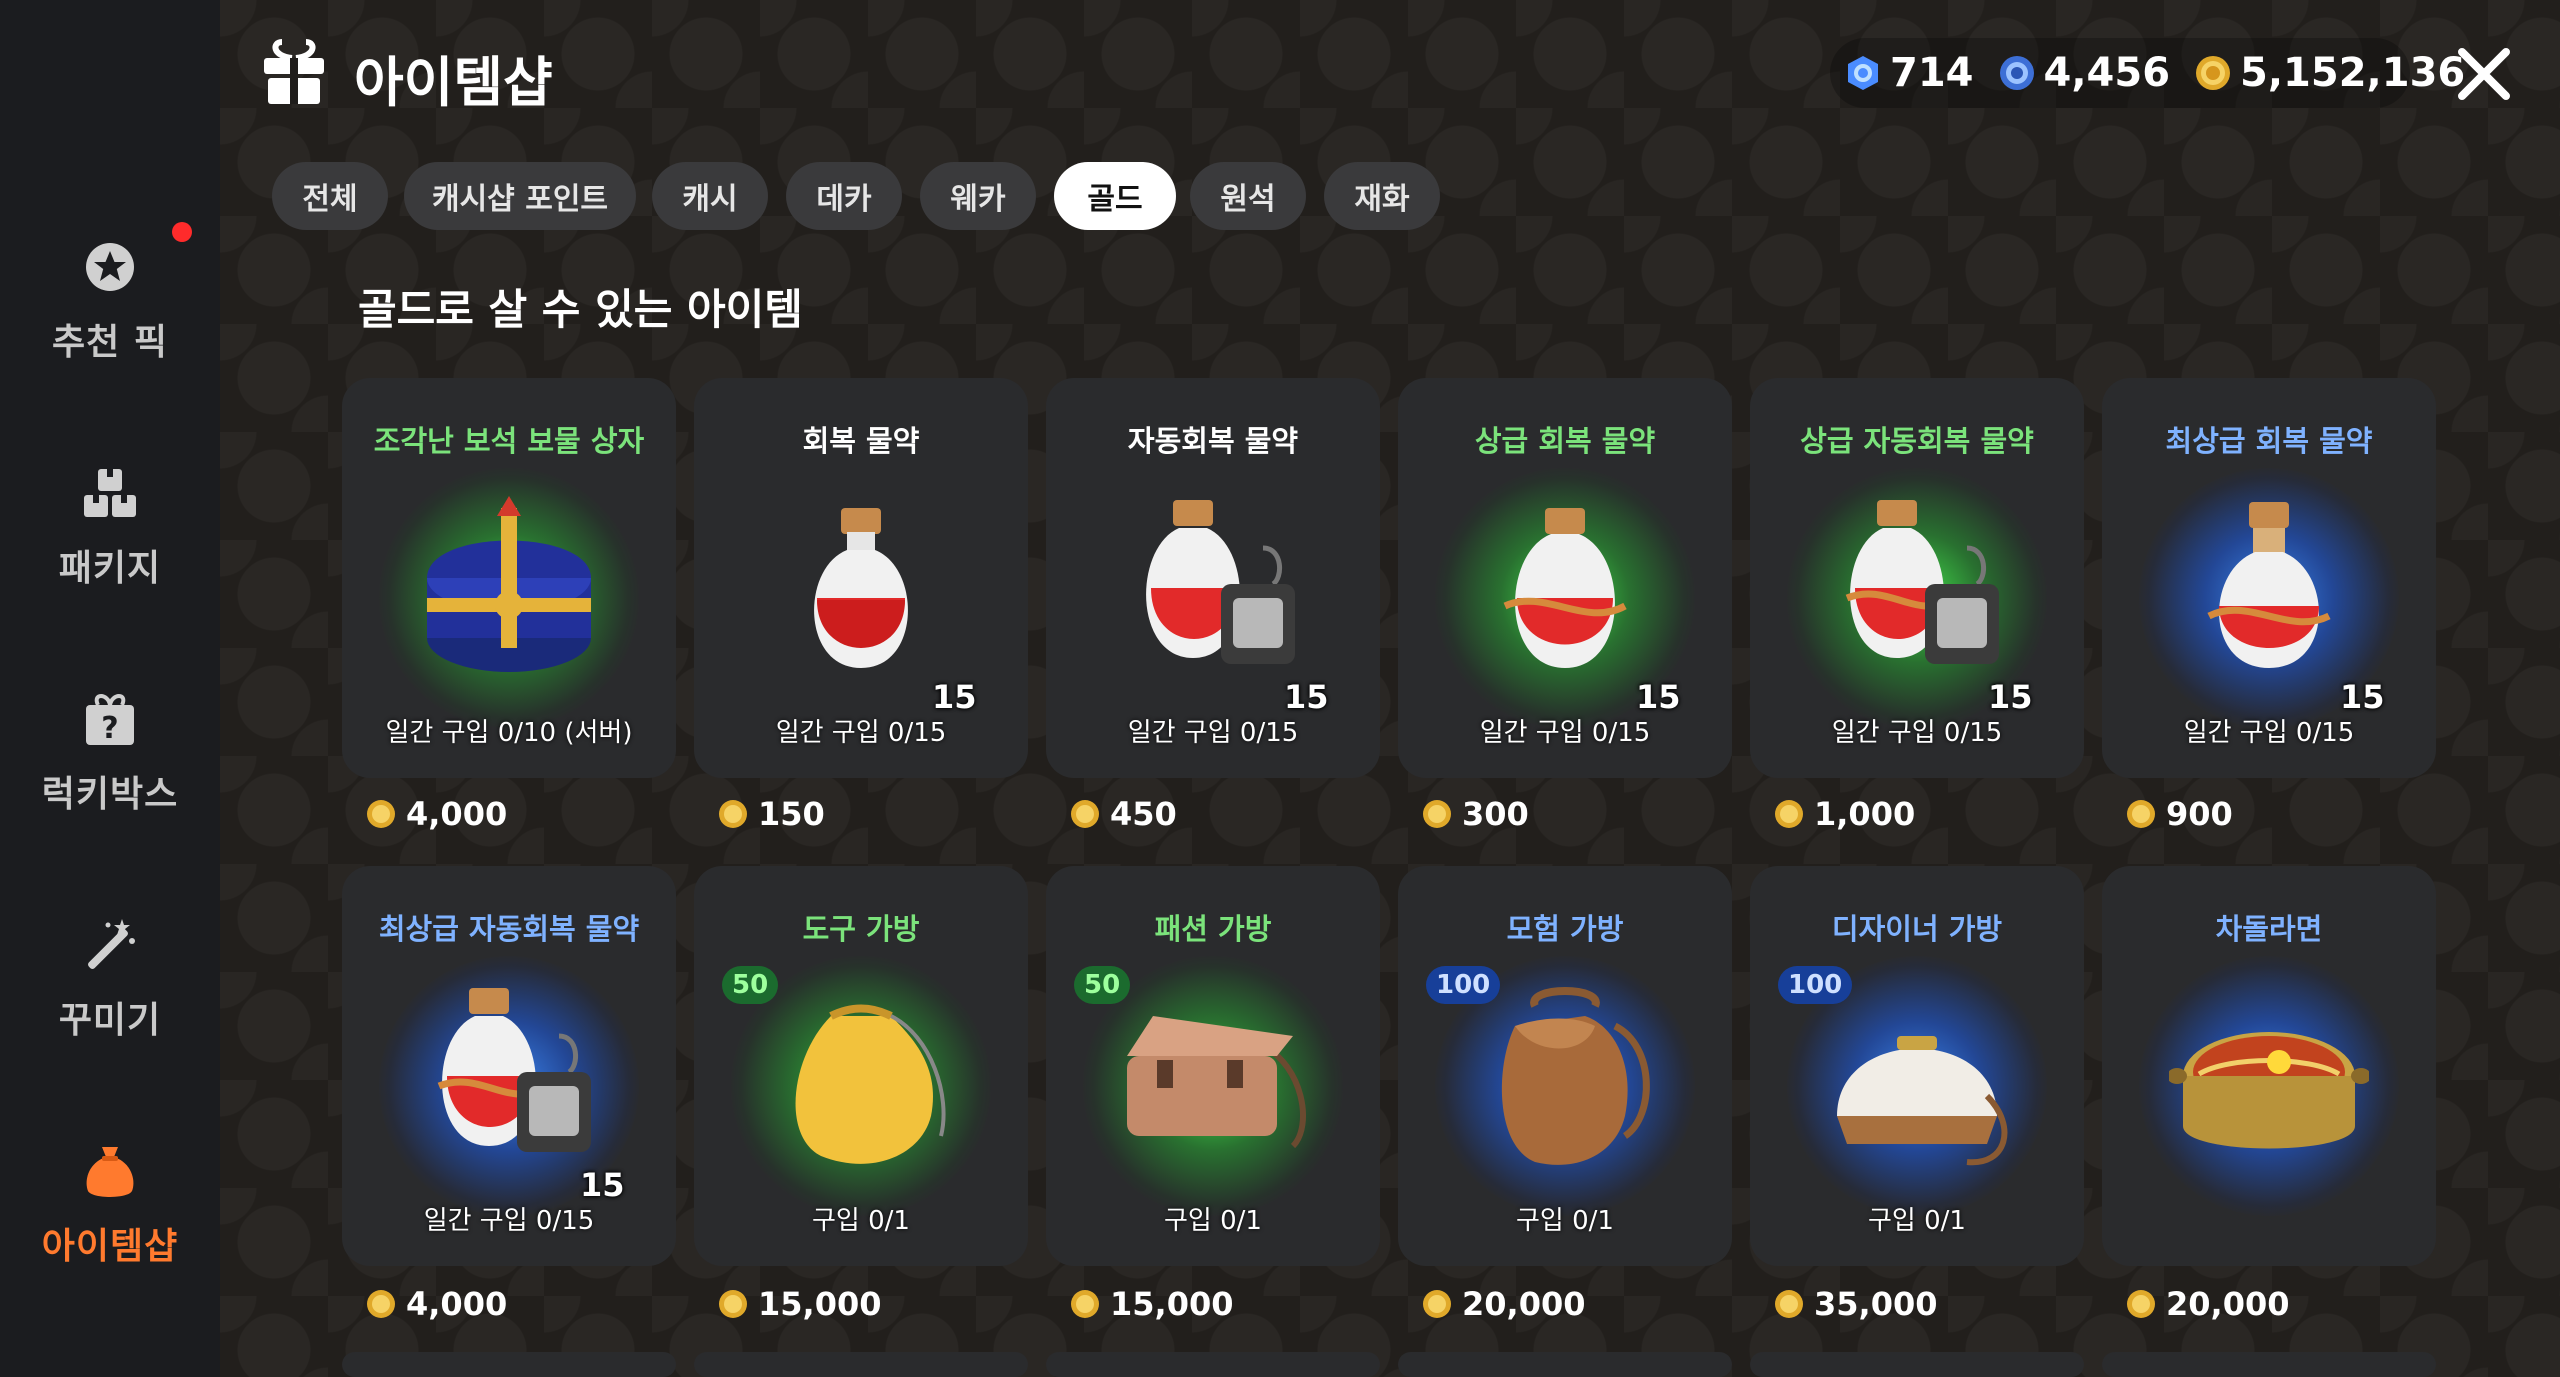 The image size is (2560, 1377). Describe the element at coordinates (110, 526) in the screenshot. I see `sidebar-item-package: 패키지` at that location.